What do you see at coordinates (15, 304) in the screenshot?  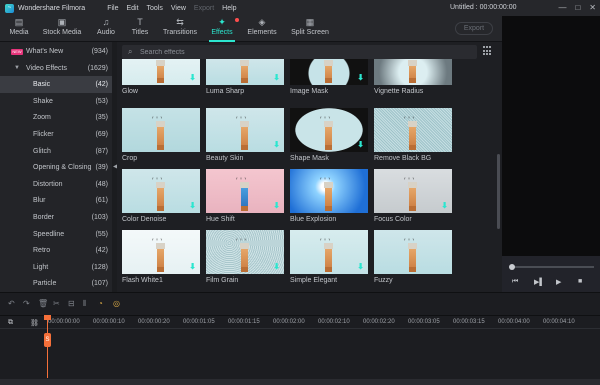 I see `undo-icon: ↶` at bounding box center [15, 304].